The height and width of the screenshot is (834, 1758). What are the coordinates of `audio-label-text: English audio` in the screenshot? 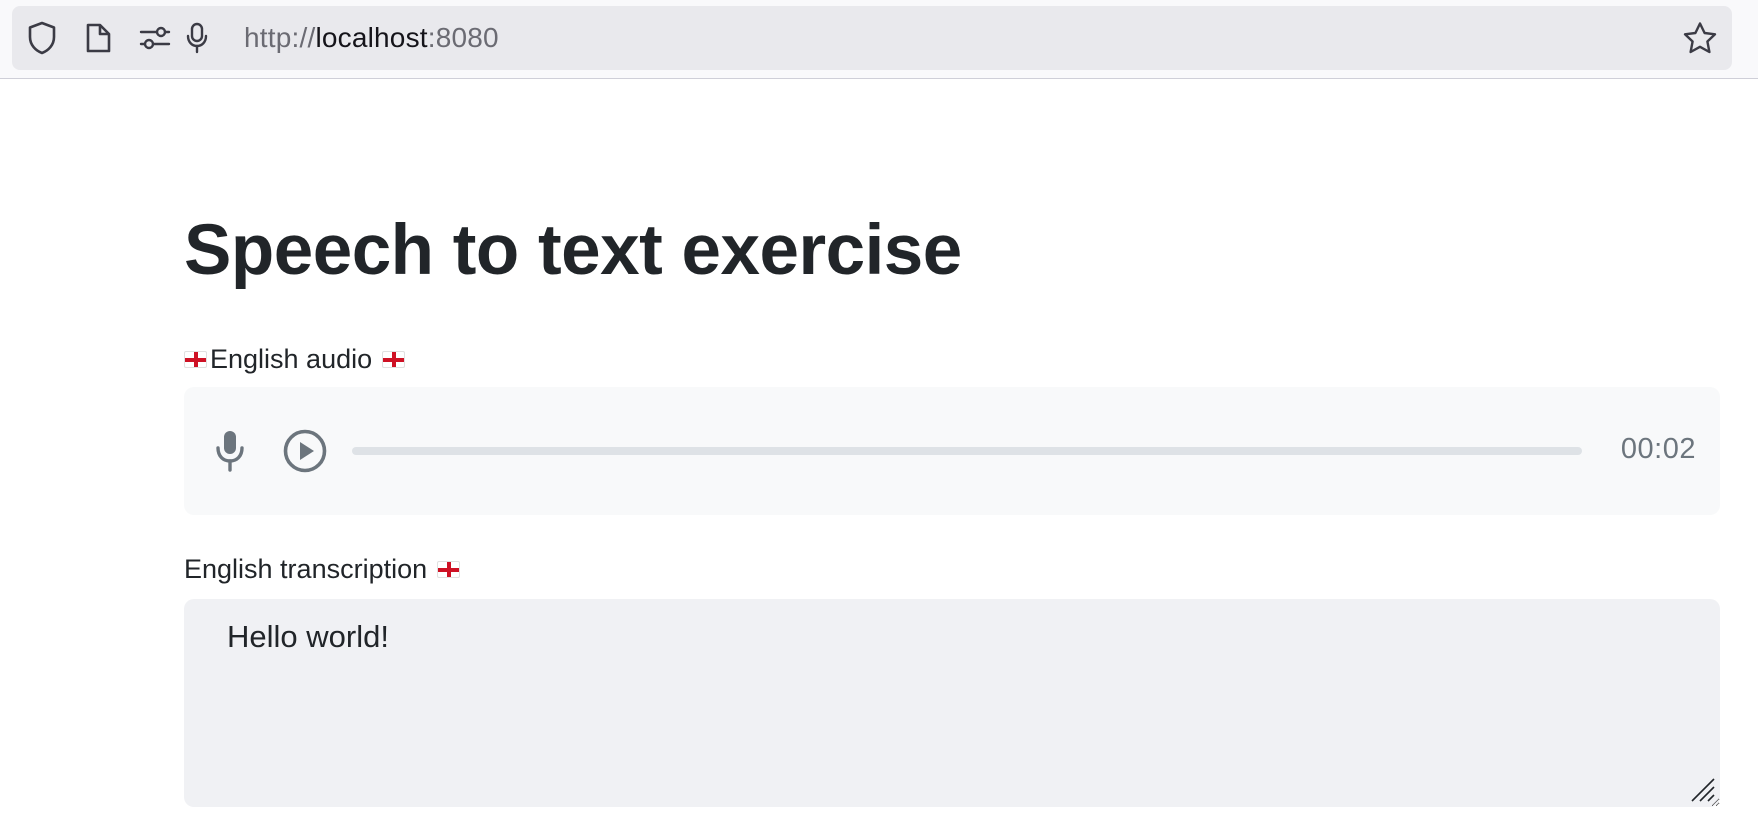 It's located at (291, 359).